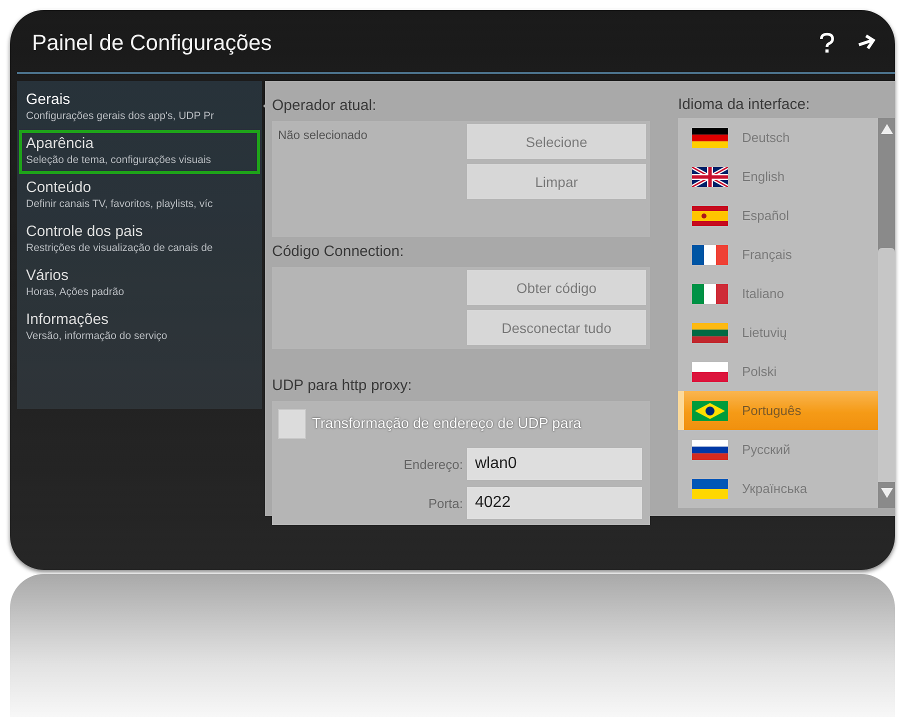  What do you see at coordinates (759, 371) in the screenshot?
I see `language-name: Polski` at bounding box center [759, 371].